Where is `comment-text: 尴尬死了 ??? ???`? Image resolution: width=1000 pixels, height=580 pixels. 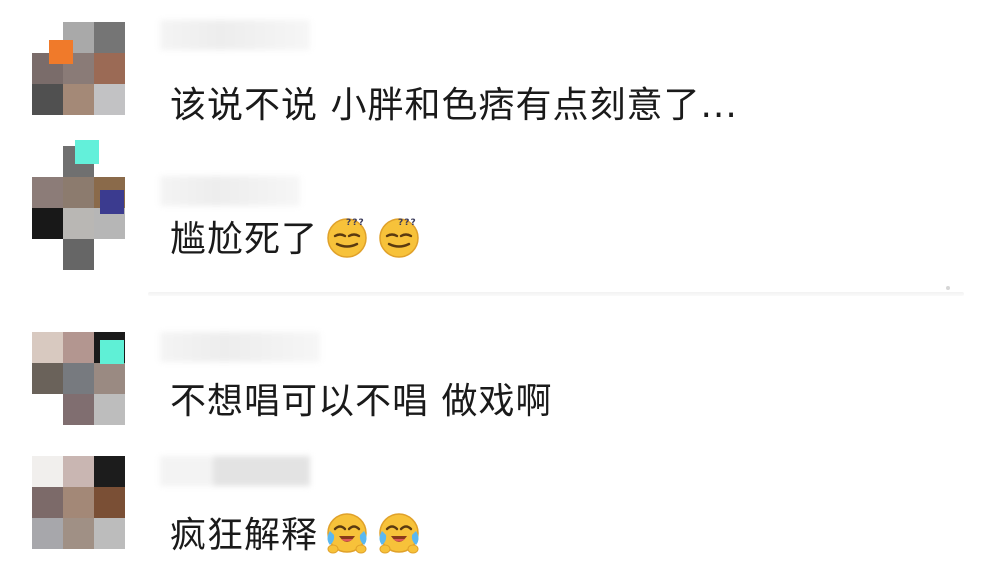 comment-text: 尴尬死了 ??? ??? is located at coordinates (296, 236).